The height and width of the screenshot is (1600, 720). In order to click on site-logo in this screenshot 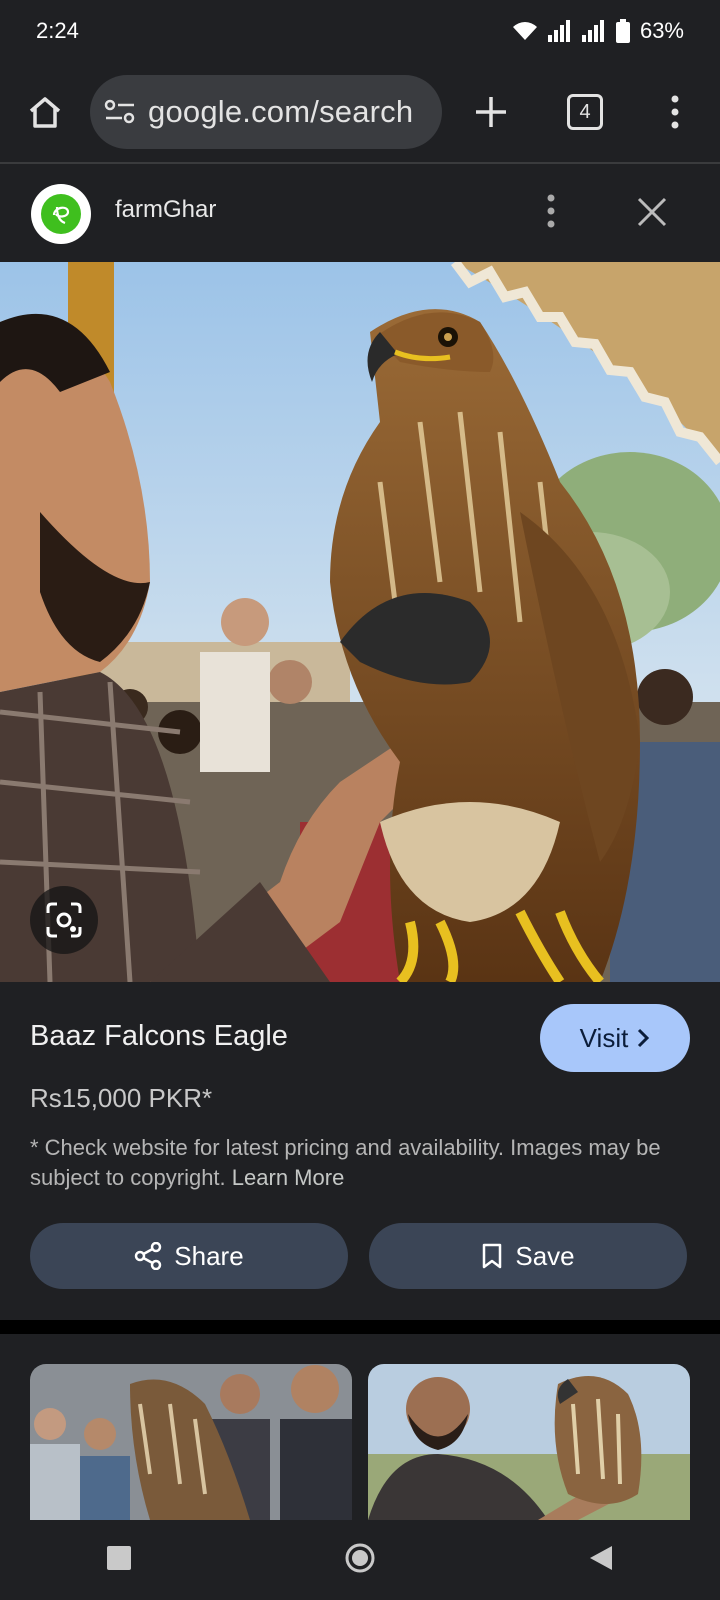, I will do `click(61, 214)`.